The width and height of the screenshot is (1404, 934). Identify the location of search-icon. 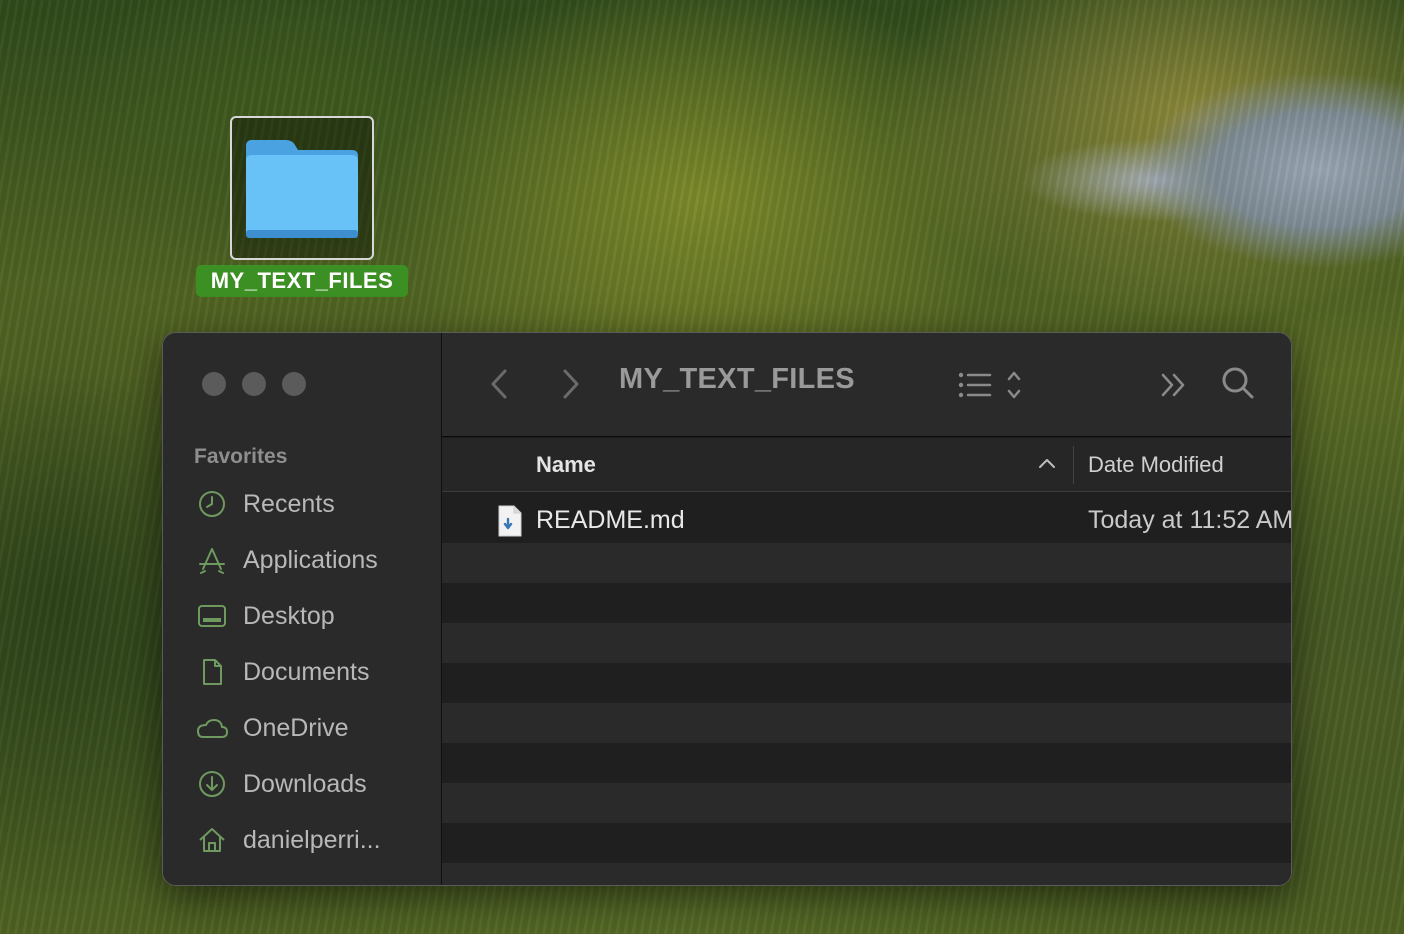
(1238, 383).